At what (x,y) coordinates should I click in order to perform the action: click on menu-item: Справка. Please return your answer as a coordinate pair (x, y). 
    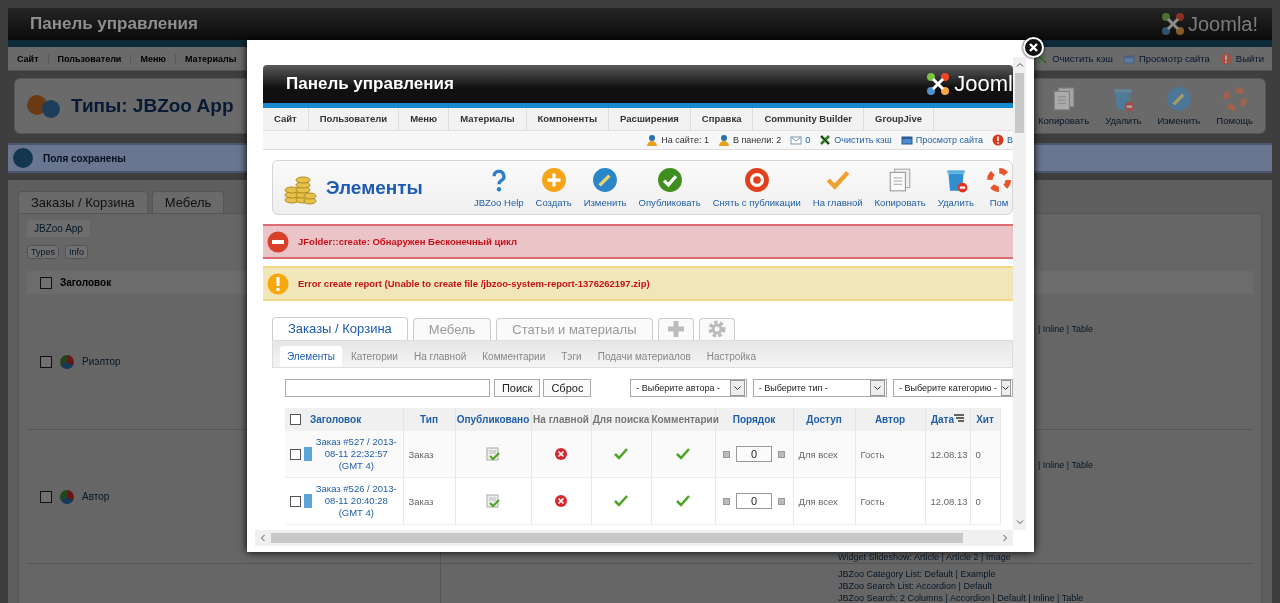
    Looking at the image, I should click on (722, 119).